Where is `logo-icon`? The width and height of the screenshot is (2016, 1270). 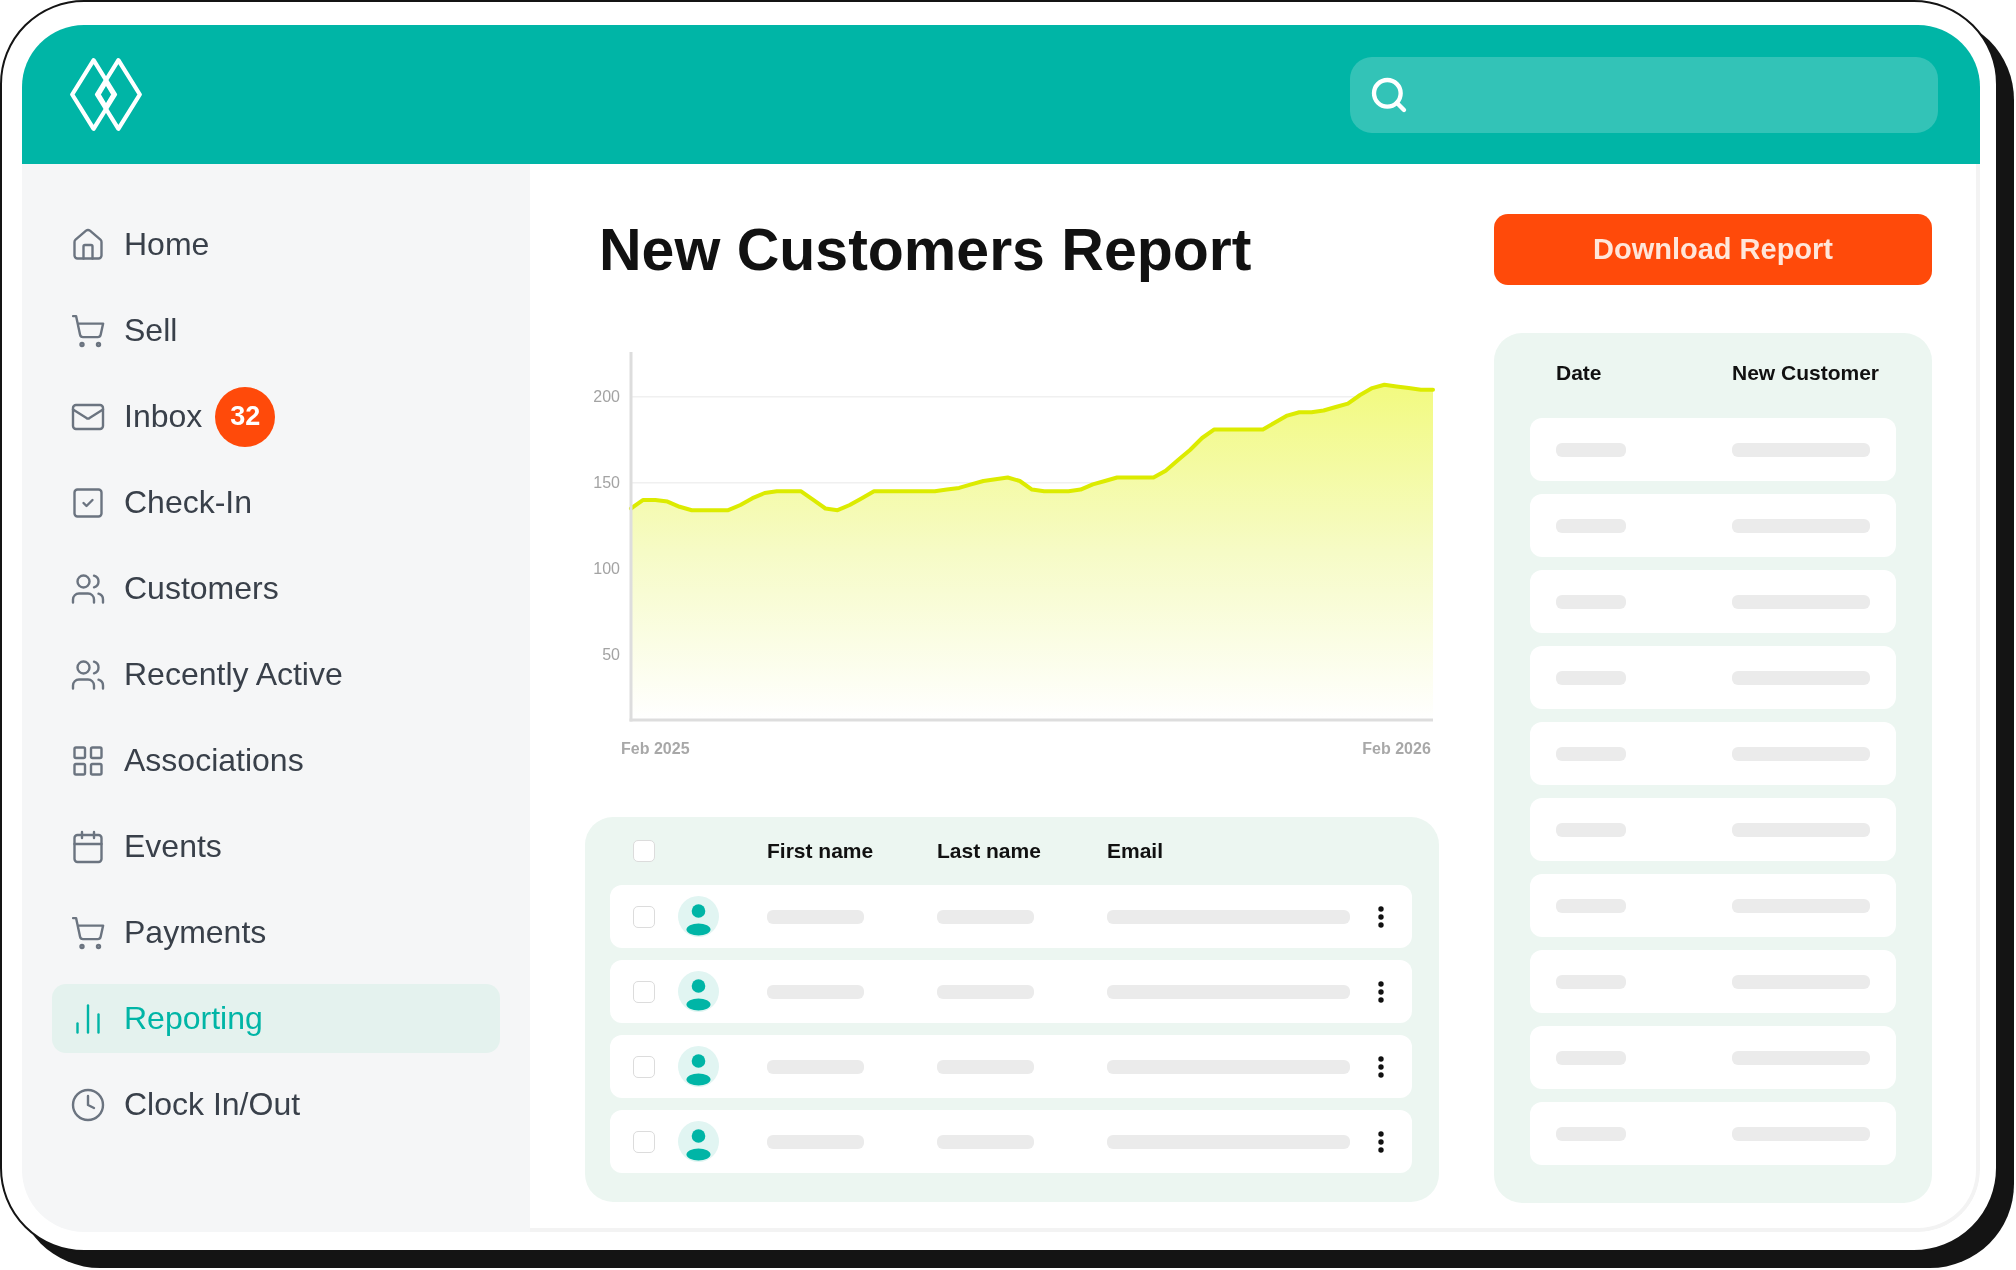 logo-icon is located at coordinates (106, 94).